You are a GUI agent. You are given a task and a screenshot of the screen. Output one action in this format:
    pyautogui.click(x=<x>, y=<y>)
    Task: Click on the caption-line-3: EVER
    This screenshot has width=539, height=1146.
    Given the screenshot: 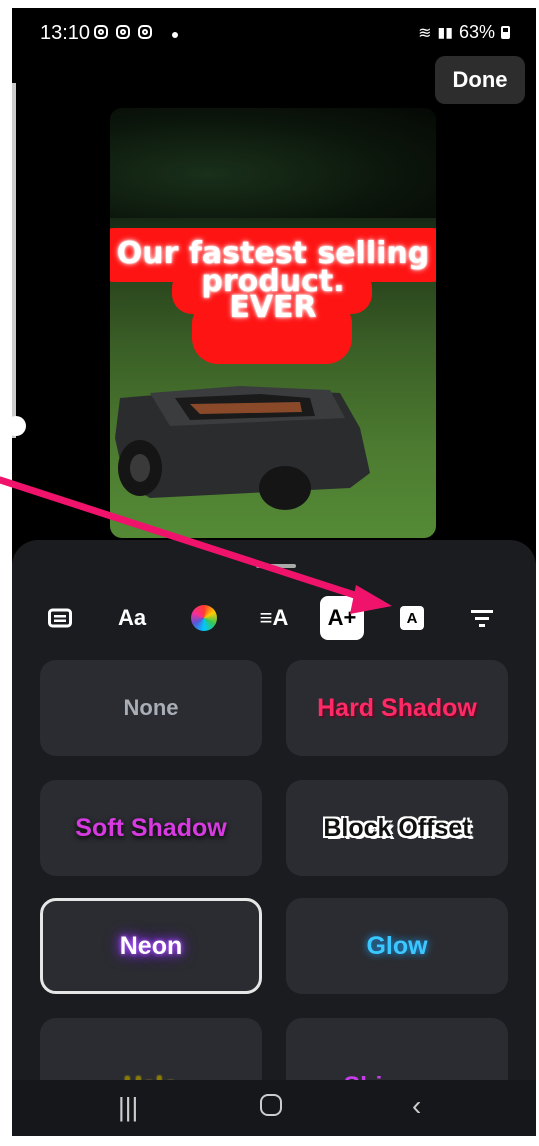 What is the action you would take?
    pyautogui.click(x=273, y=307)
    